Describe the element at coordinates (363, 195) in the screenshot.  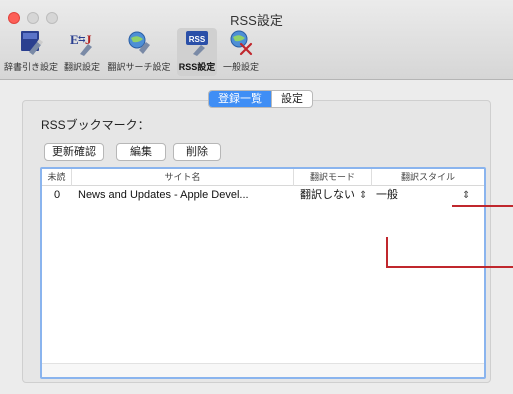
I see `translation-mode-stepper-icon: ⇕` at that location.